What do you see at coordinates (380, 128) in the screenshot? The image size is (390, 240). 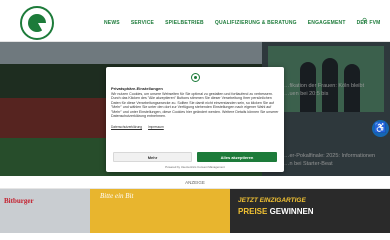 I see `accessibility-icon: ♿` at bounding box center [380, 128].